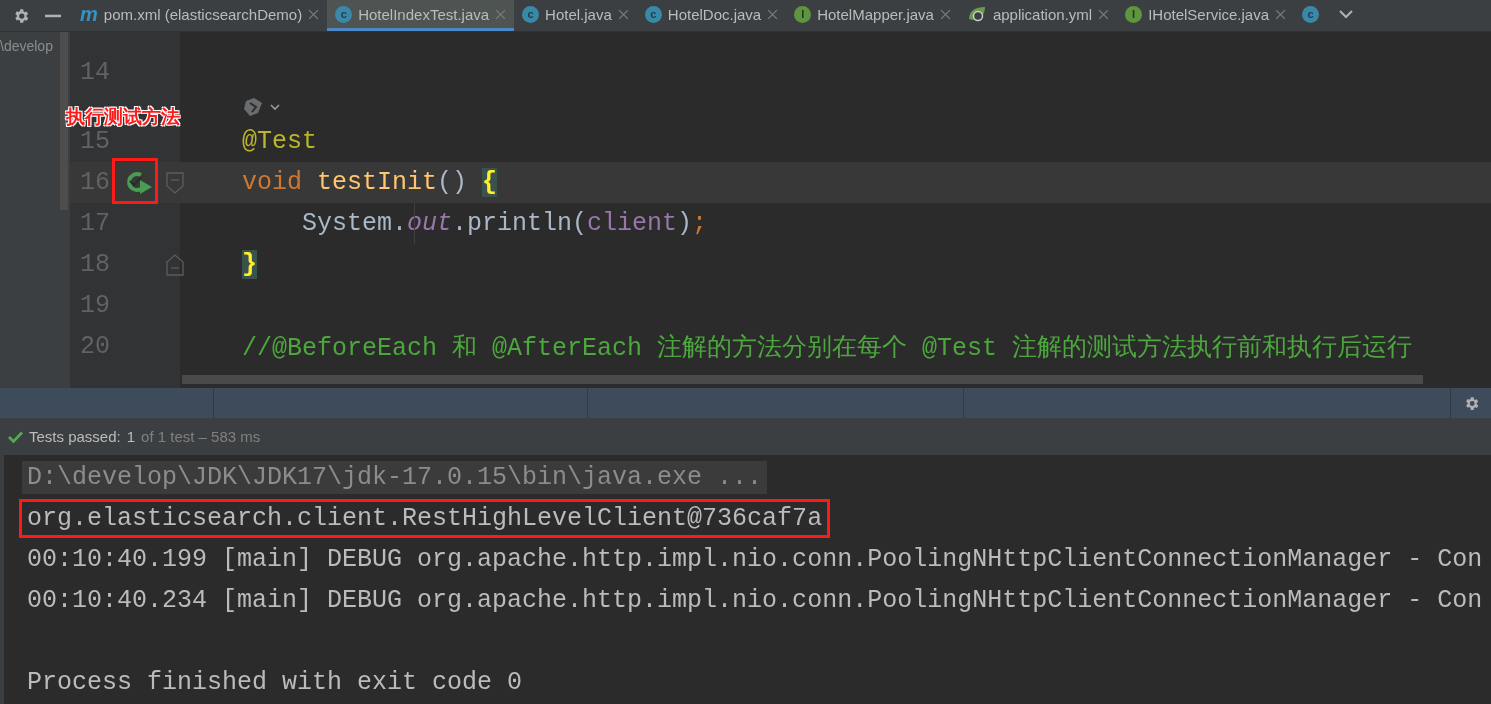 This screenshot has width=1491, height=704. What do you see at coordinates (755, 560) in the screenshot?
I see `console-line: 00:10:40.199 [main] DEBUG org.apache.http.impl.nio.conn.PoolingNHttpClientConnectionManager - Con` at bounding box center [755, 560].